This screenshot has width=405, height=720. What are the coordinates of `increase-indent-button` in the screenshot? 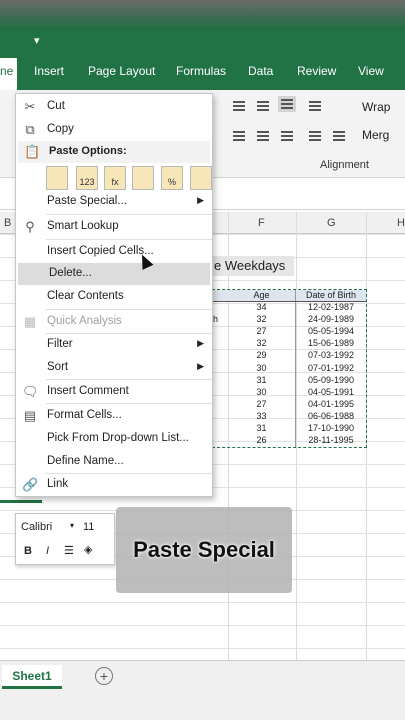 It's located at (339, 136).